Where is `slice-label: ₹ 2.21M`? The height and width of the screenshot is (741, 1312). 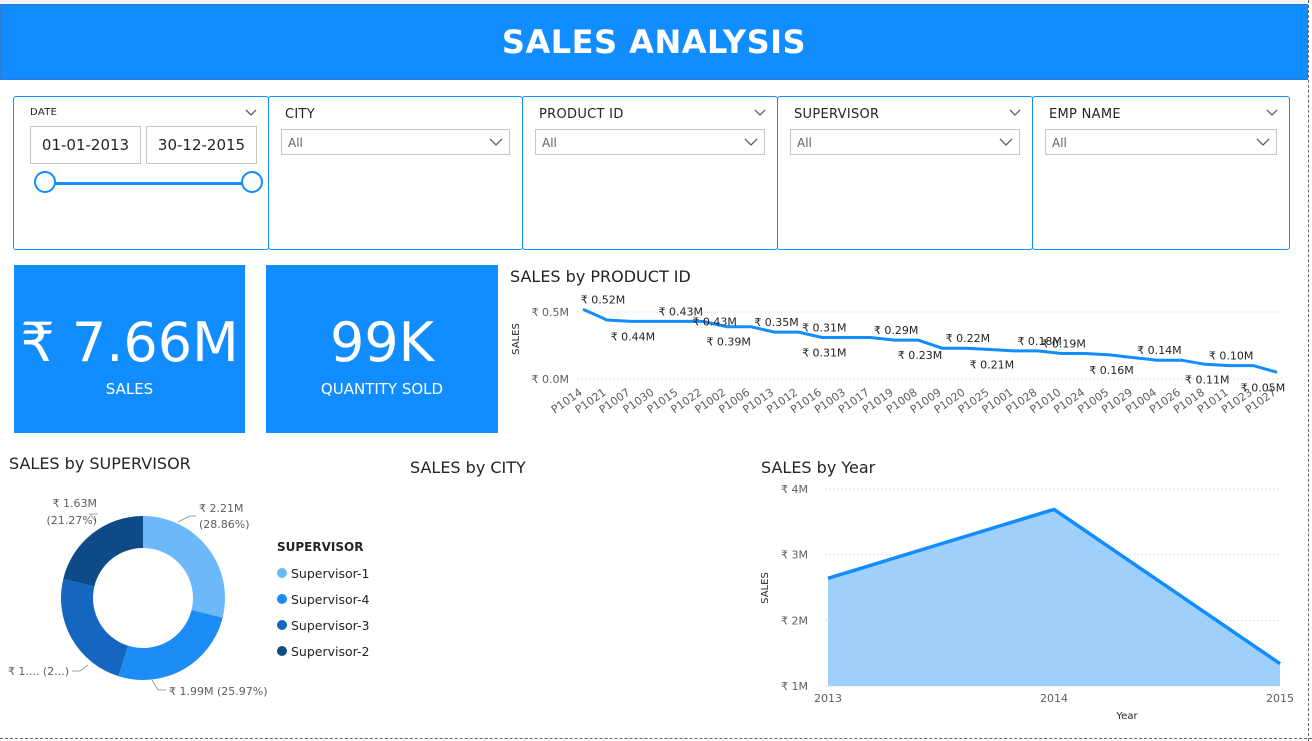
slice-label: ₹ 2.21M is located at coordinates (221, 508).